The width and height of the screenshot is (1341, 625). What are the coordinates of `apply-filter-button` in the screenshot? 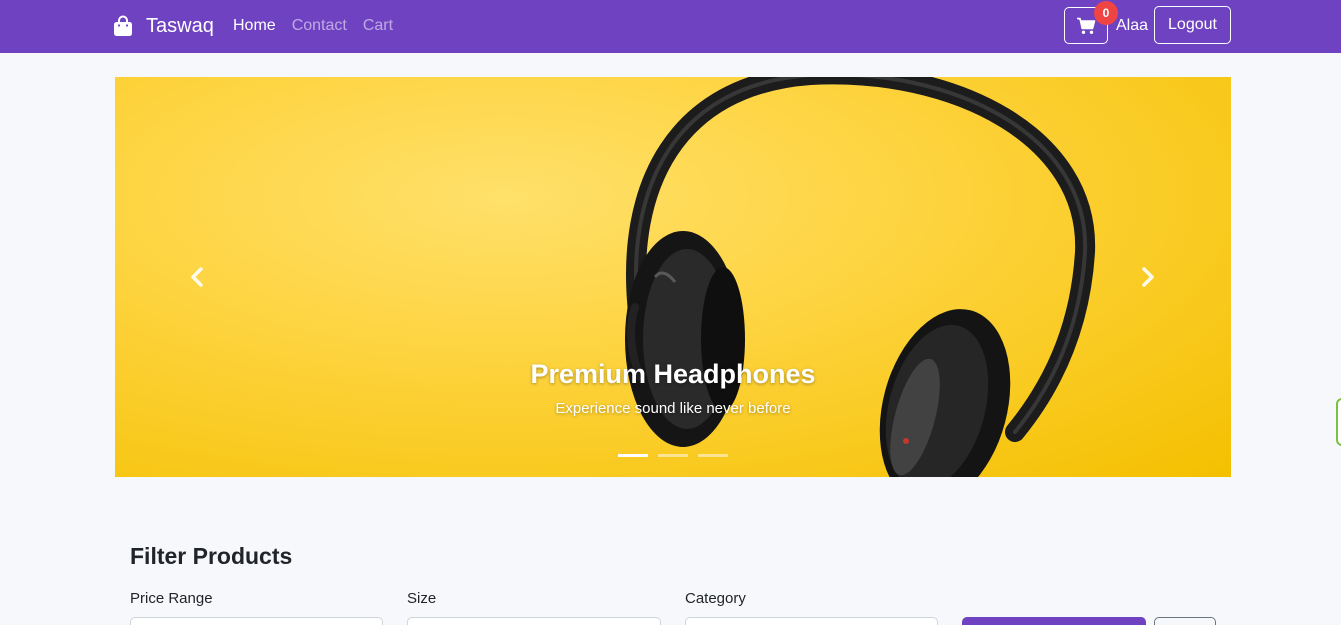 It's located at (1054, 621).